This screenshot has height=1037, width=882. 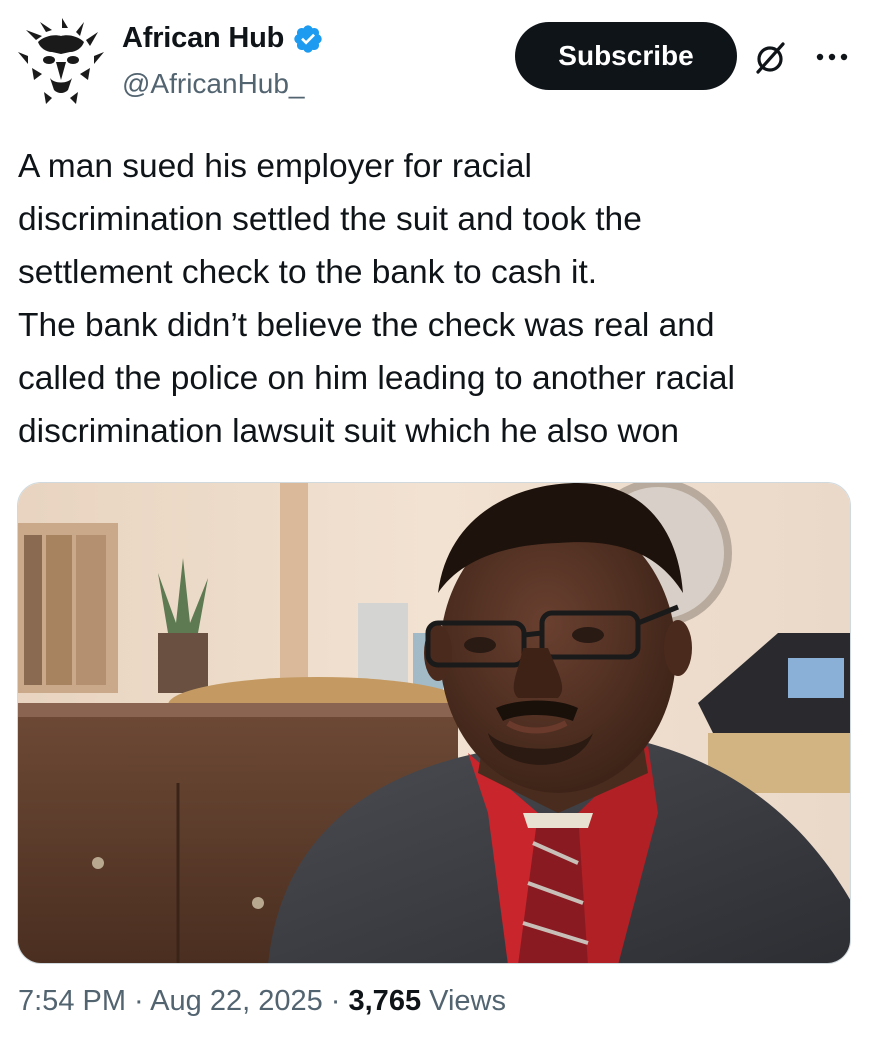 I want to click on views-label: Views, so click(x=463, y=1001).